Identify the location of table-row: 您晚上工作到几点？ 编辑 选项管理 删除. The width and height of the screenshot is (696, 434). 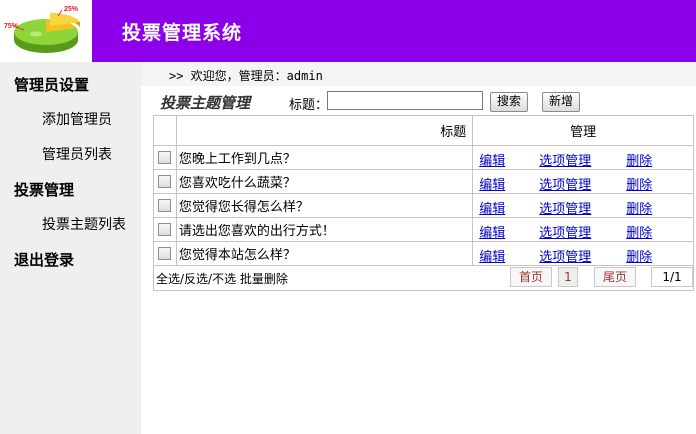
(423, 157).